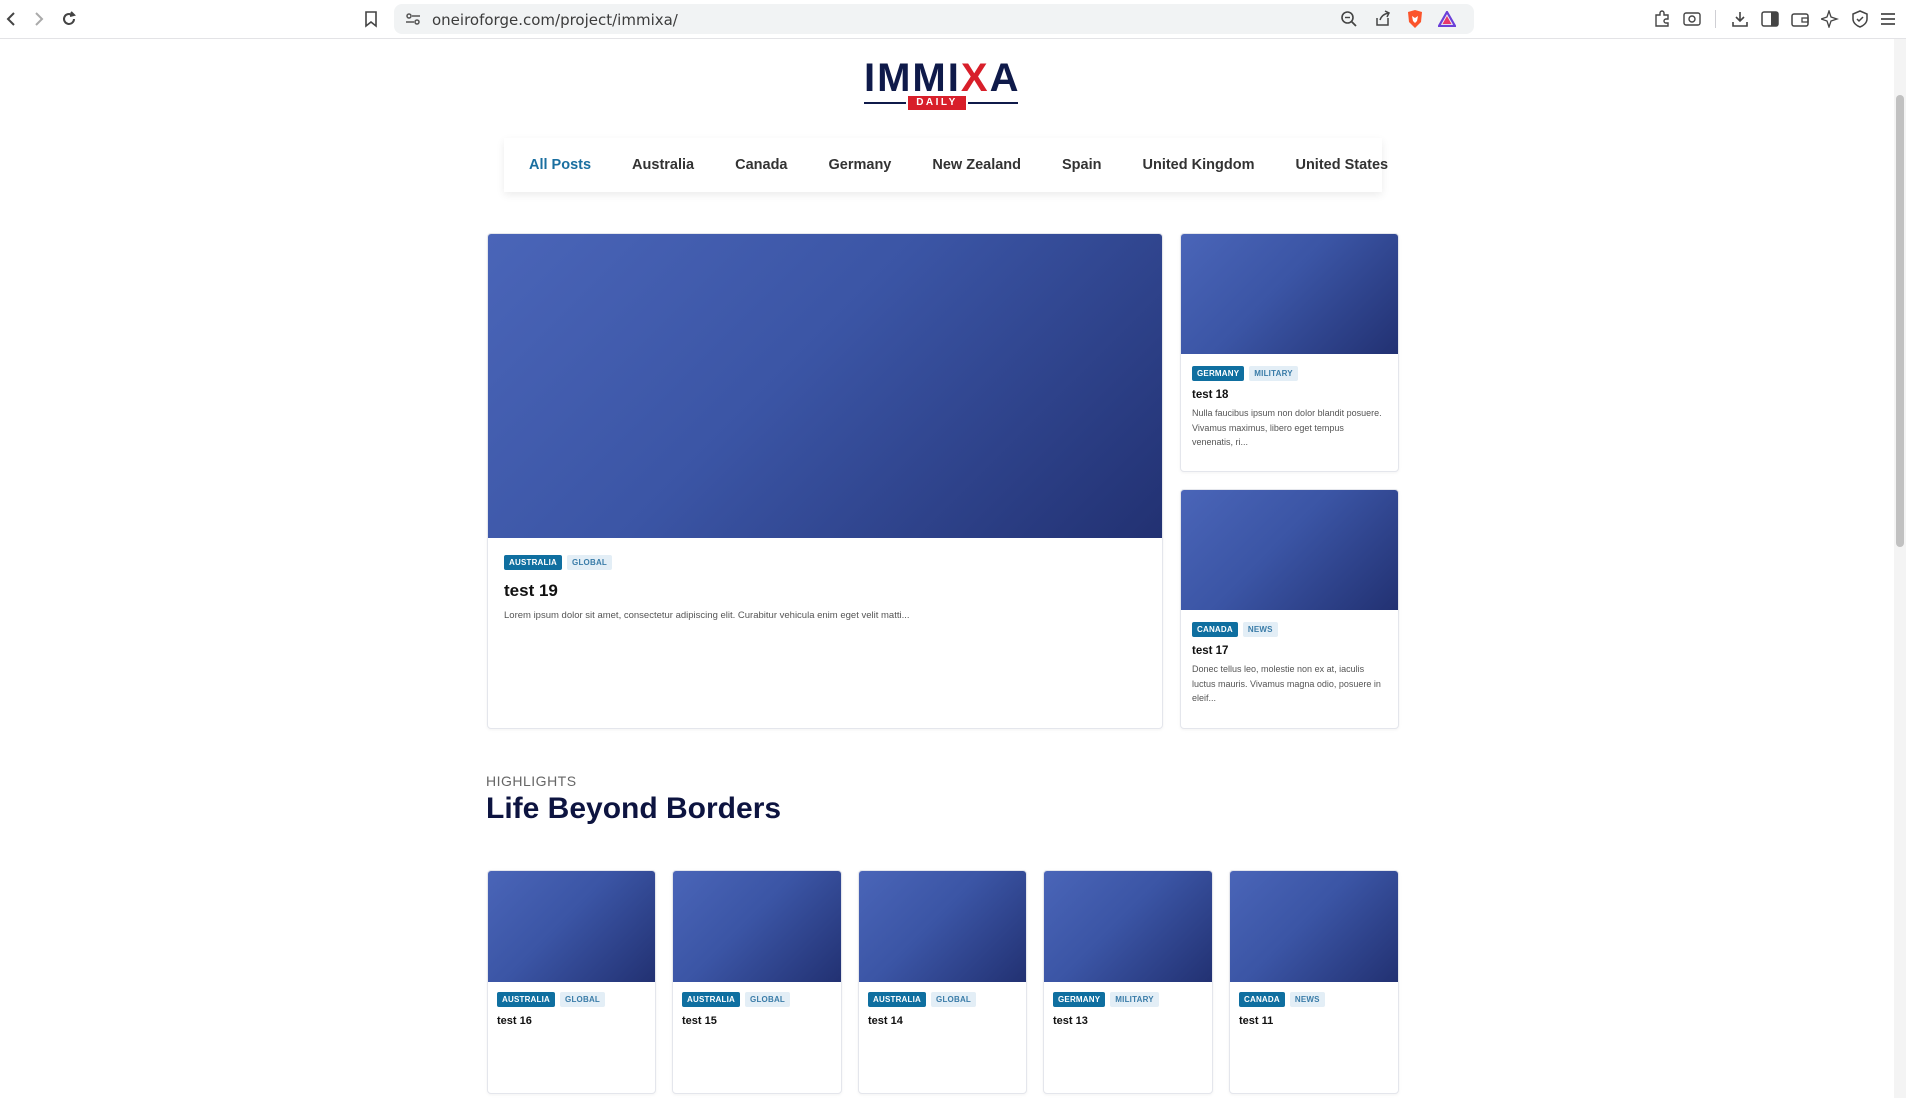 The height and width of the screenshot is (1098, 1906). I want to click on highlight-post-card: AUSTRALIA GLOBAL test 16, so click(571, 982).